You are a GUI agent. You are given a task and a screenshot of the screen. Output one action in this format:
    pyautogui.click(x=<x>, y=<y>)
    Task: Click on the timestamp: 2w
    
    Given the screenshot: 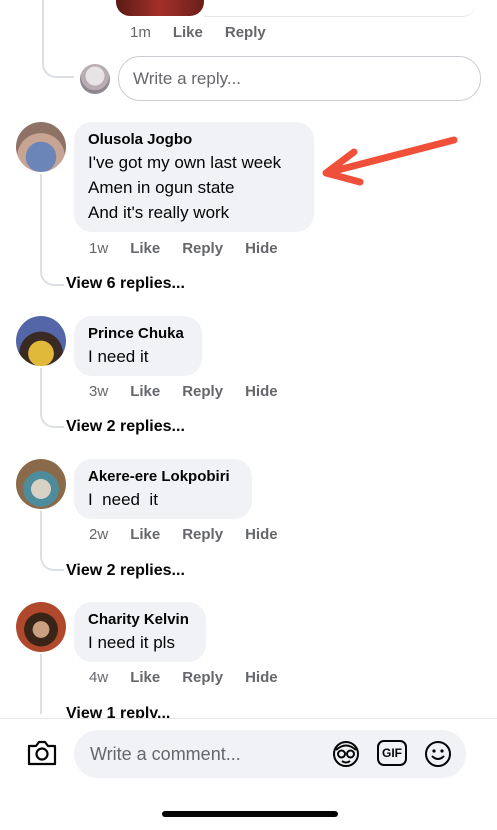 What is the action you would take?
    pyautogui.click(x=99, y=534)
    